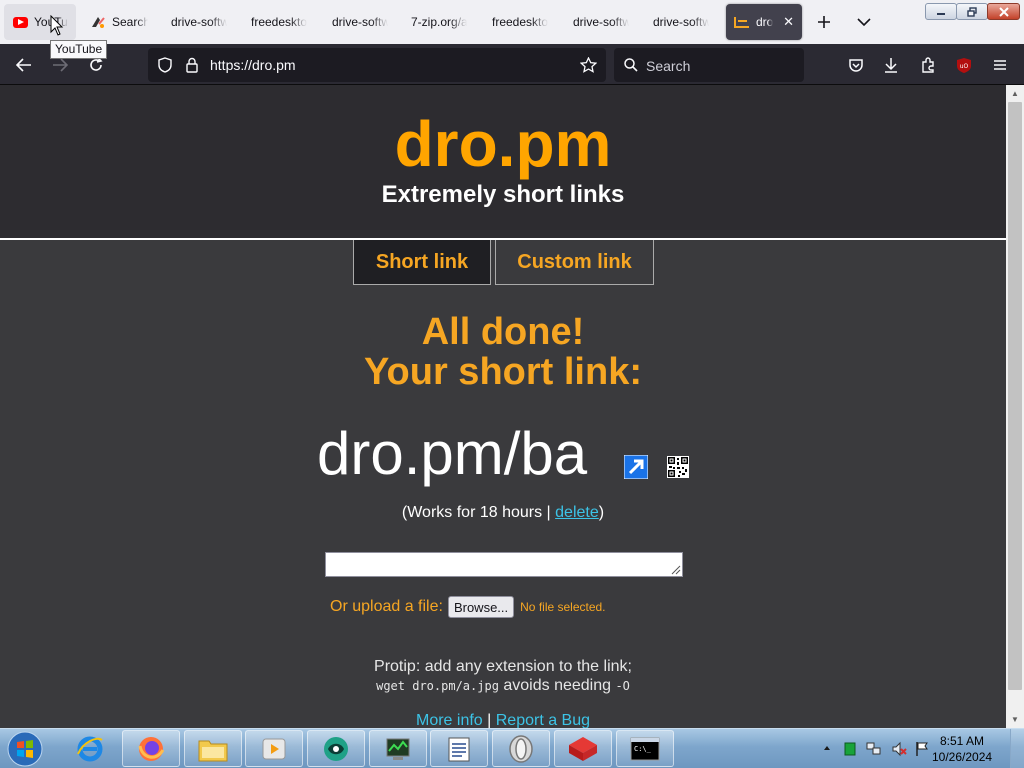  Describe the element at coordinates (151, 748) in the screenshot. I see `taskbar-firefox` at that location.